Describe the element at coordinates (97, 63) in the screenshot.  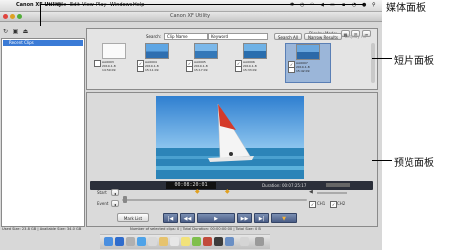
I see `clip-checkbox` at that location.